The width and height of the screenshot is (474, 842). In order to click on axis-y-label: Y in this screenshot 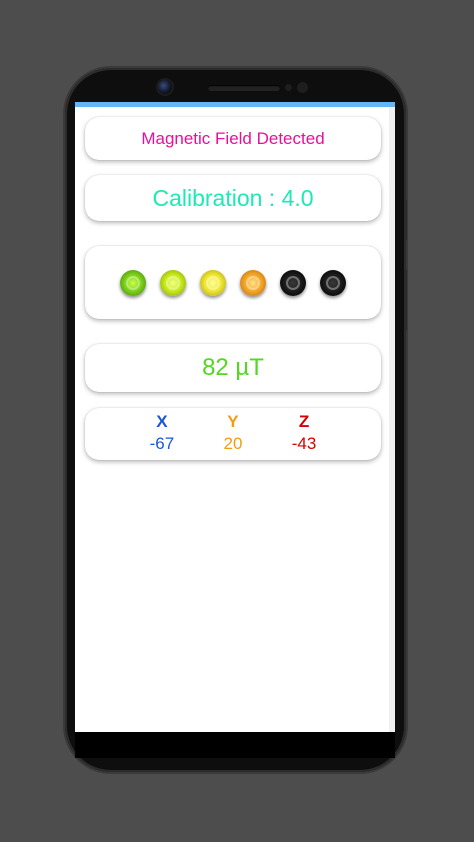, I will do `click(233, 421)`.